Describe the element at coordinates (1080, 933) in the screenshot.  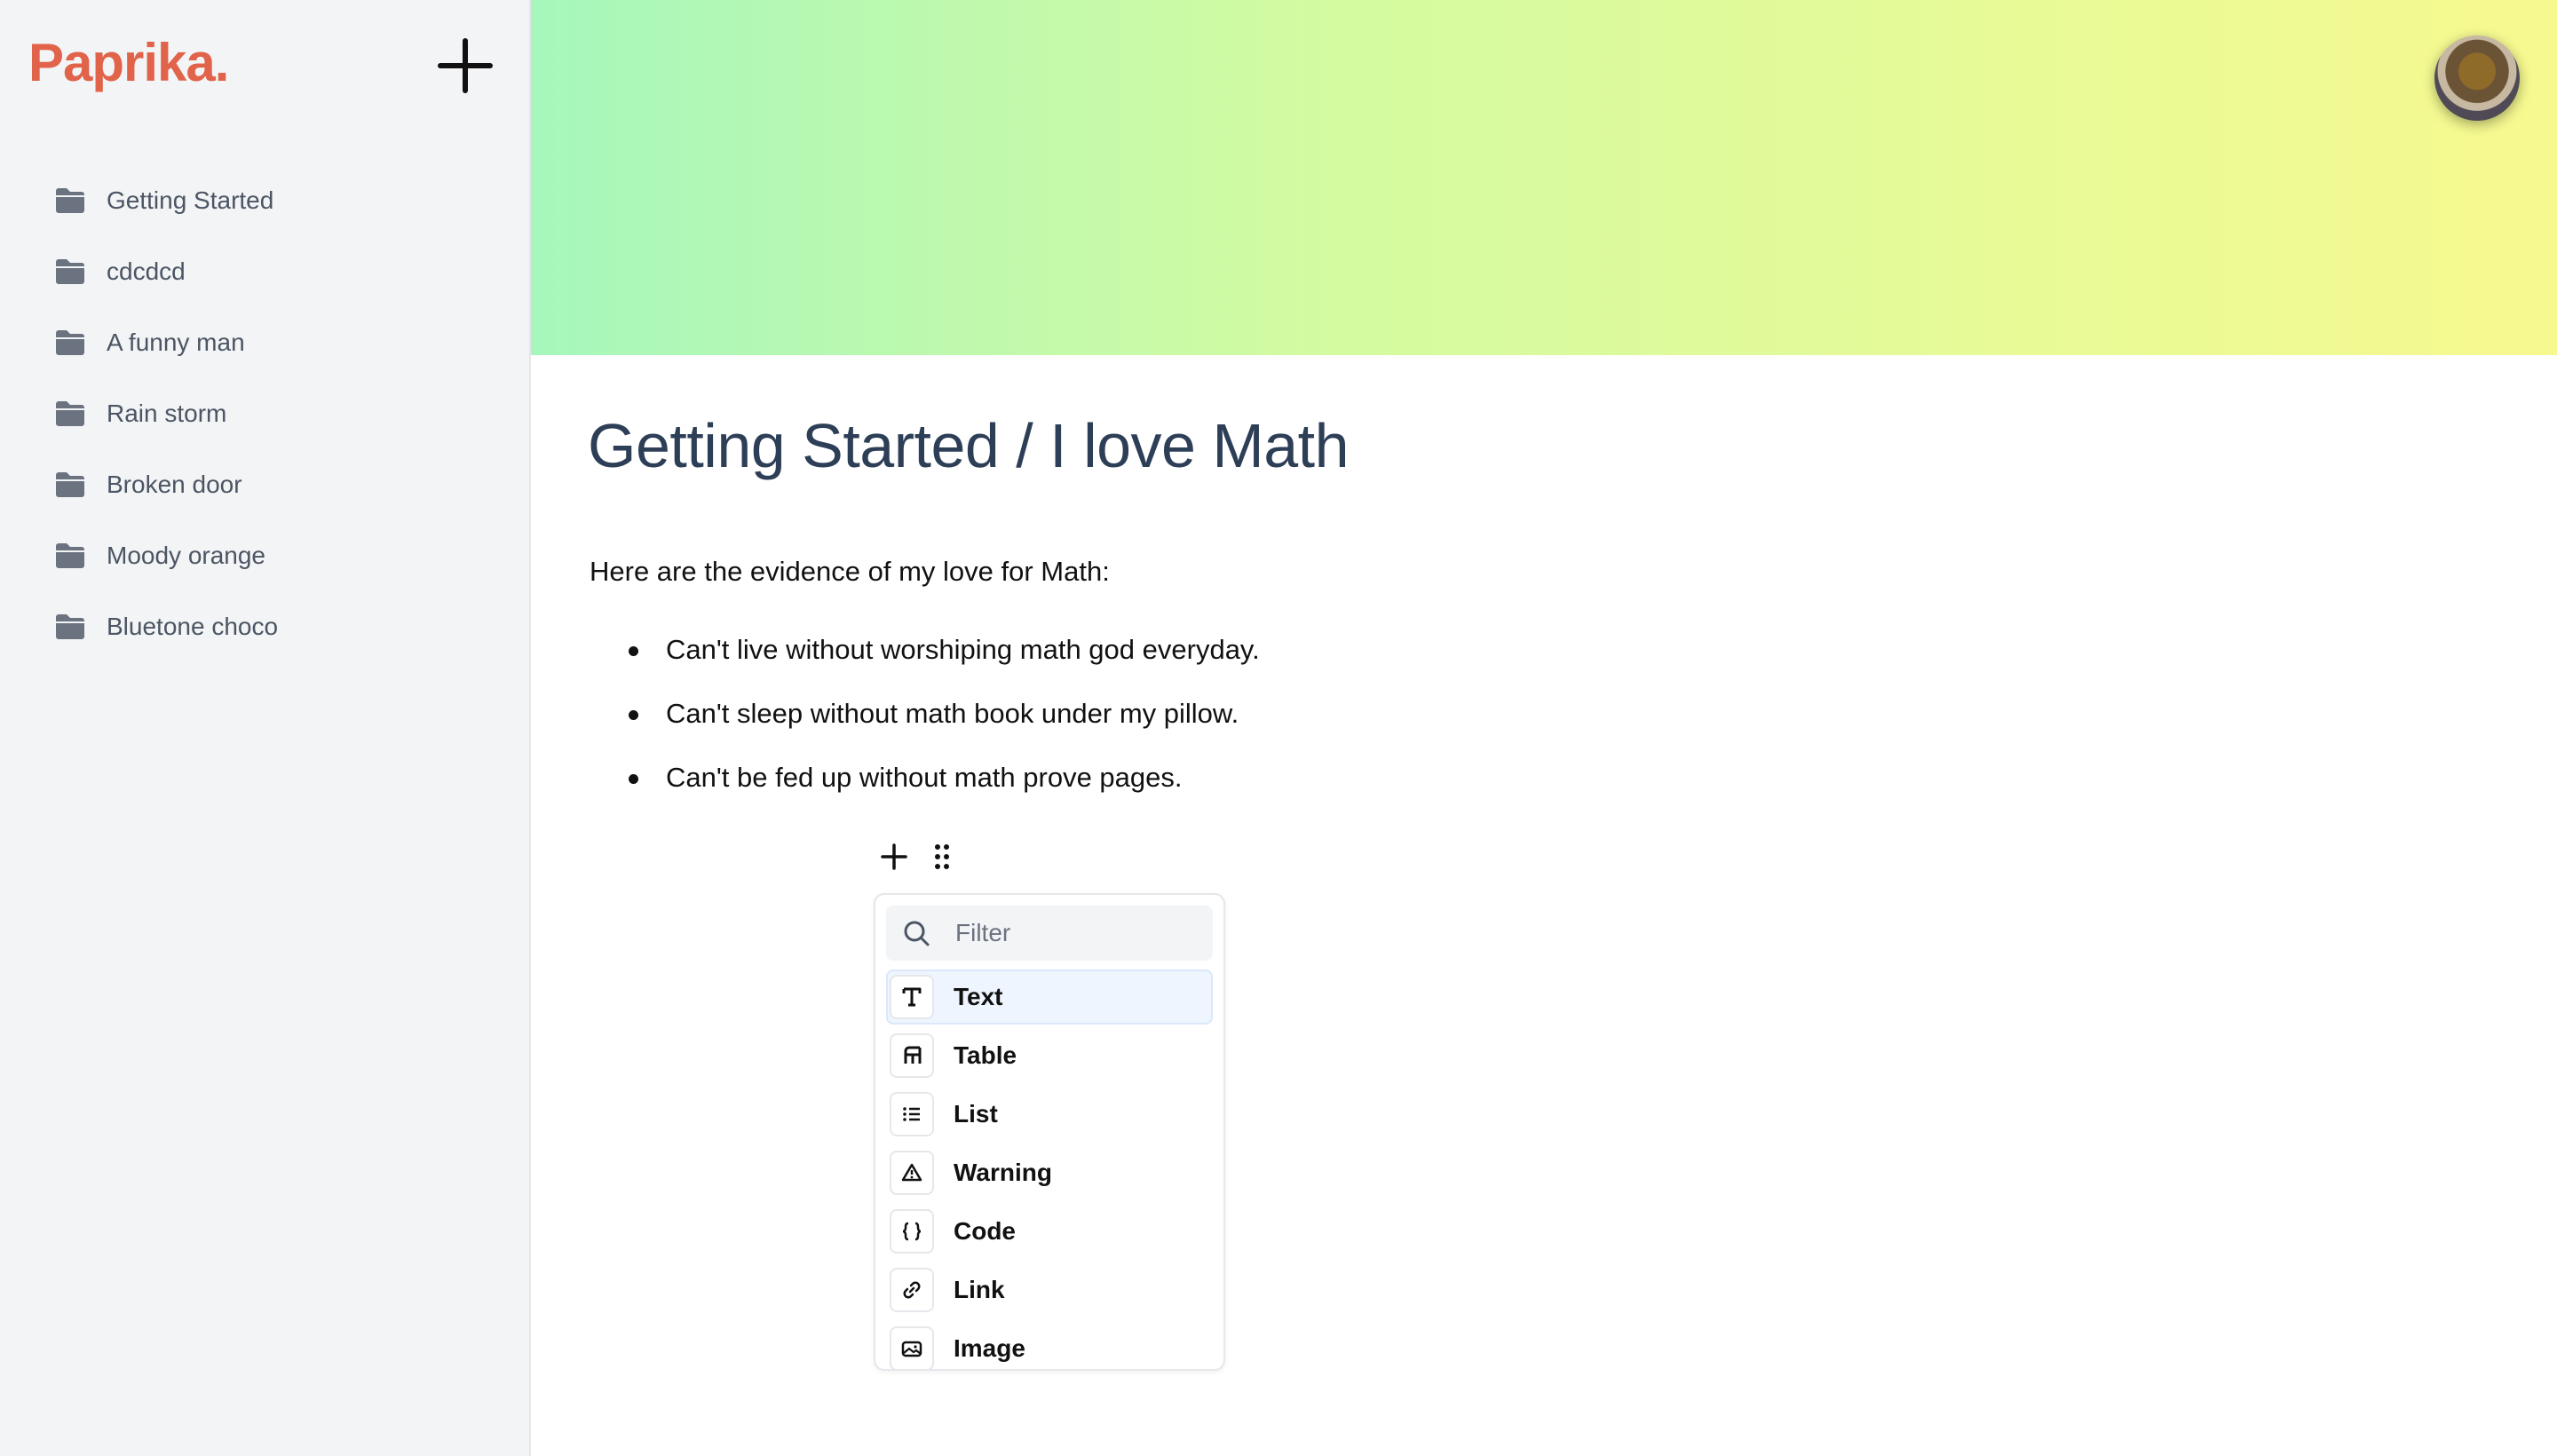
I see `filter-input` at that location.